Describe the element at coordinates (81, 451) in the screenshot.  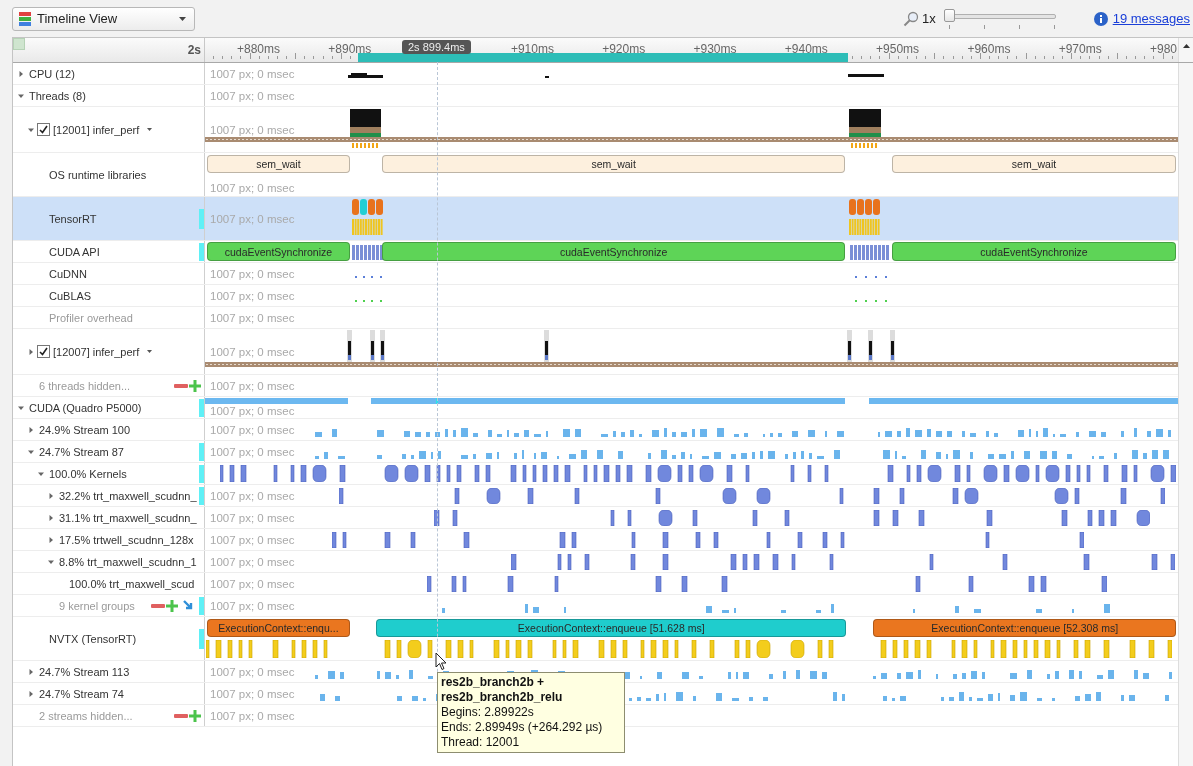
I see `row-label: 24.7% Stream 87` at that location.